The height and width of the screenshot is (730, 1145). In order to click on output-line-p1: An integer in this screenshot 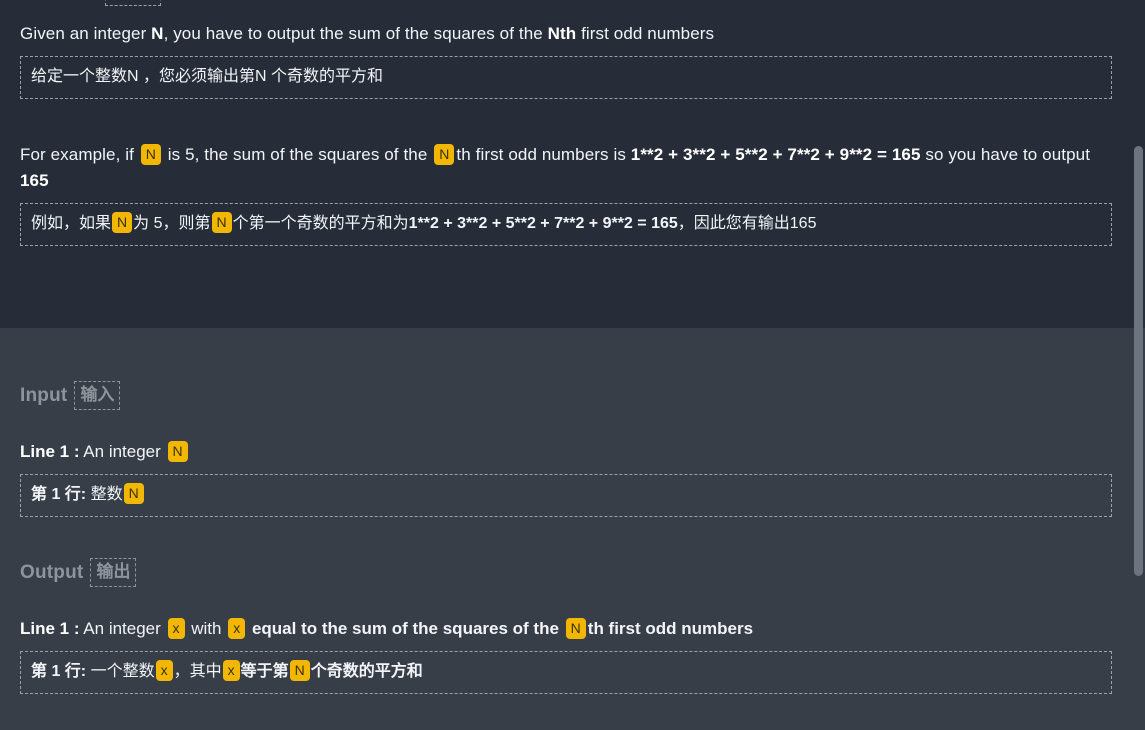, I will do `click(122, 628)`.